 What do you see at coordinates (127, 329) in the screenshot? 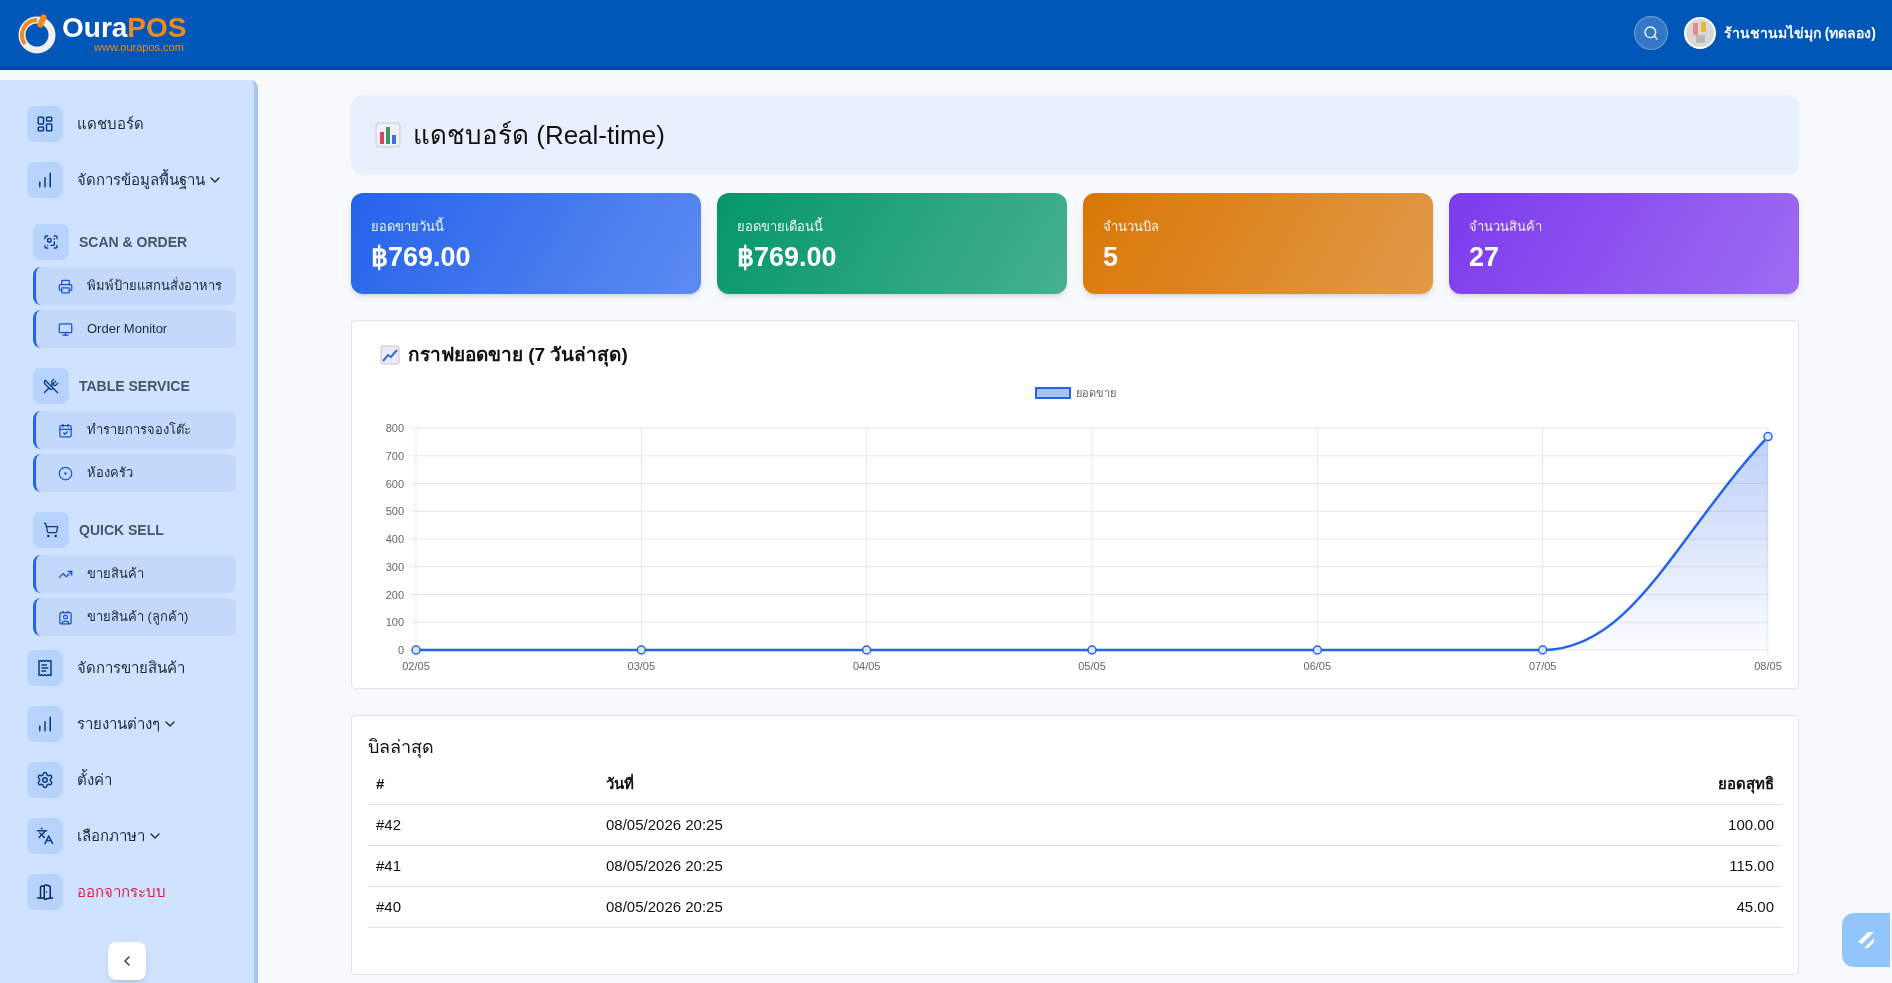
I see `sidebar-sublabel: Order Monitor` at bounding box center [127, 329].